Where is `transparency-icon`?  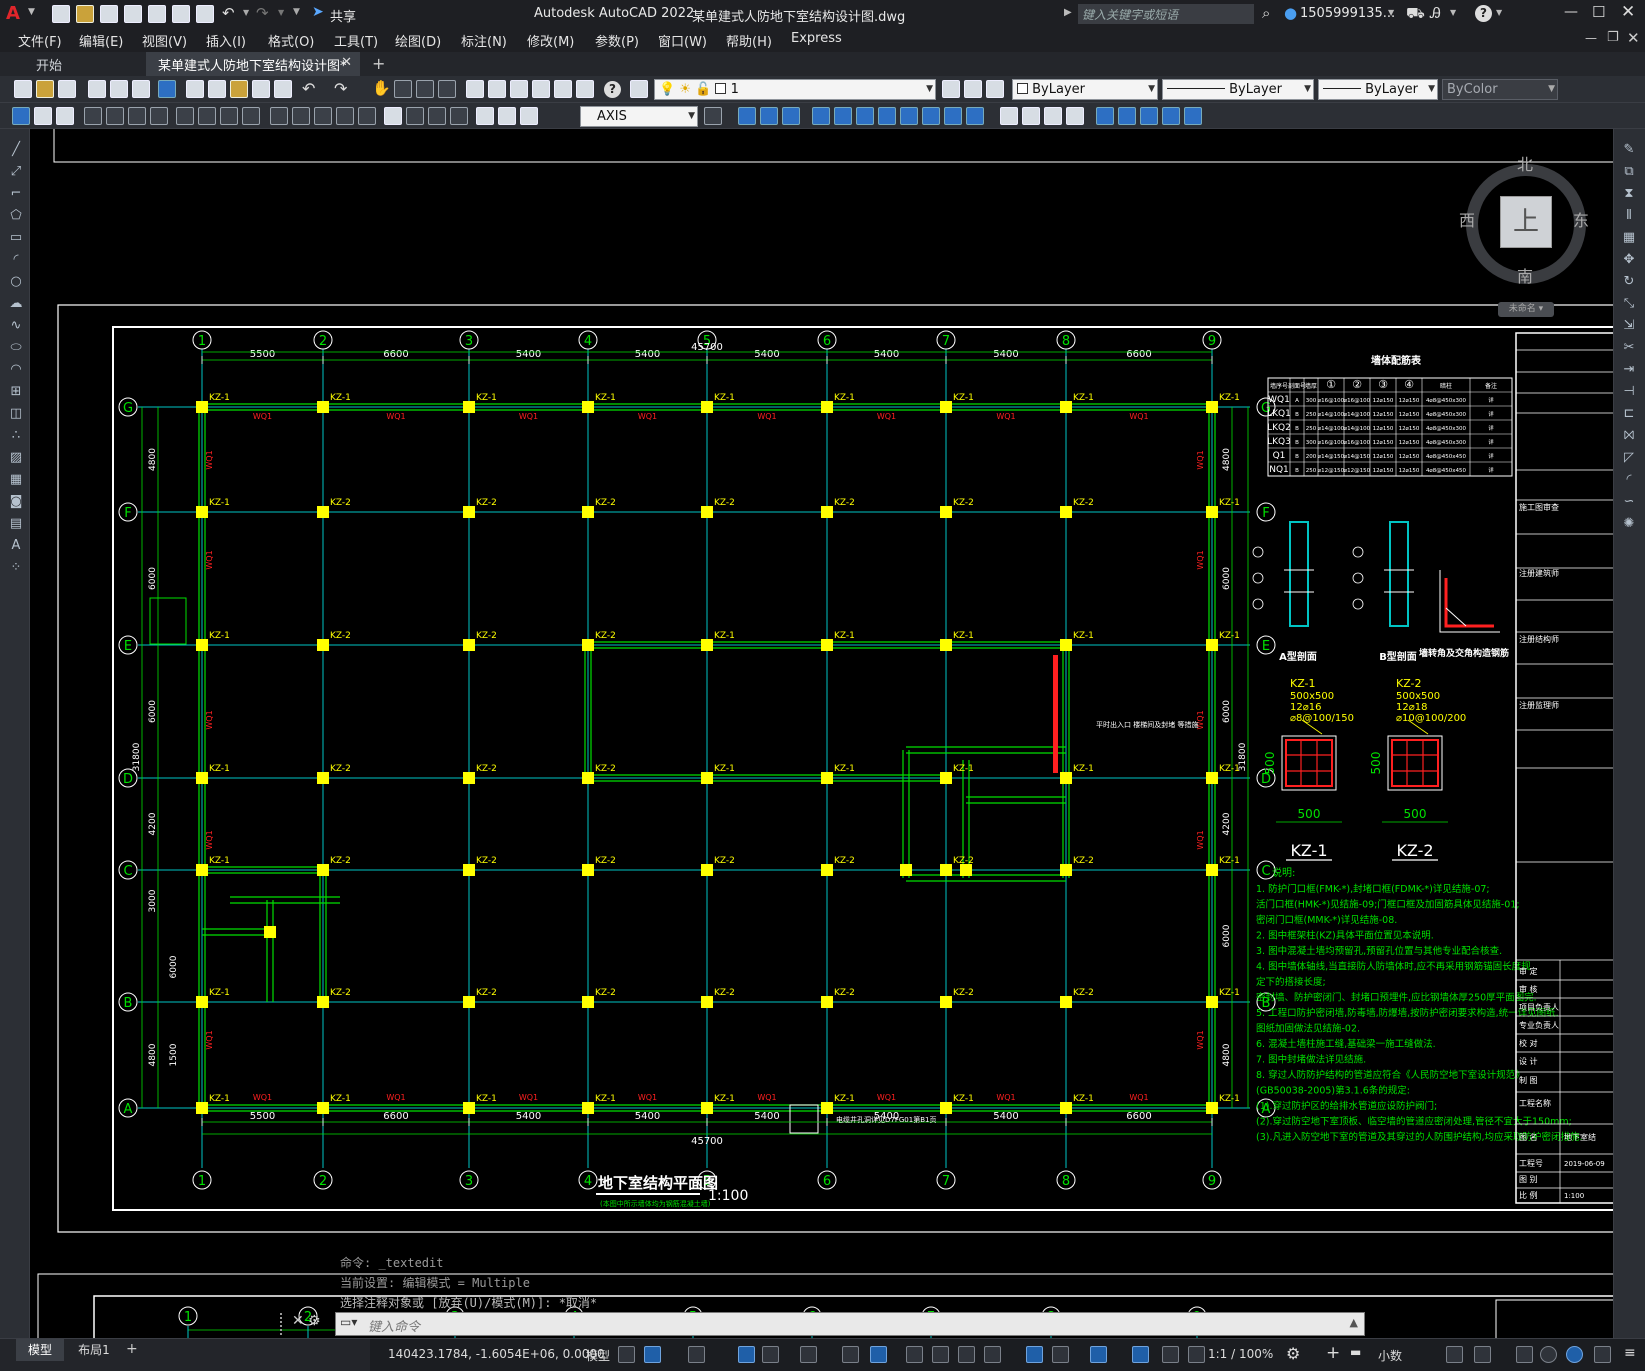 transparency-icon is located at coordinates (940, 1354).